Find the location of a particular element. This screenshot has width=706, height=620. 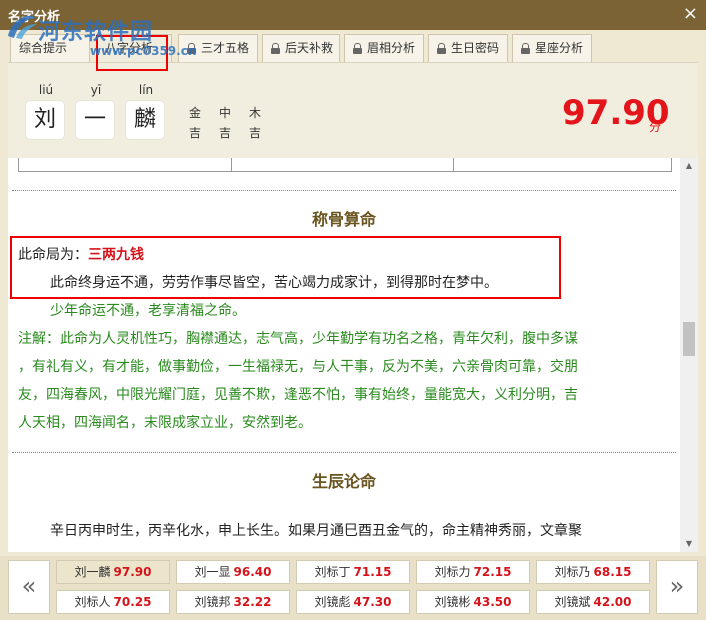

hanzi: 一 is located at coordinates (95, 120).